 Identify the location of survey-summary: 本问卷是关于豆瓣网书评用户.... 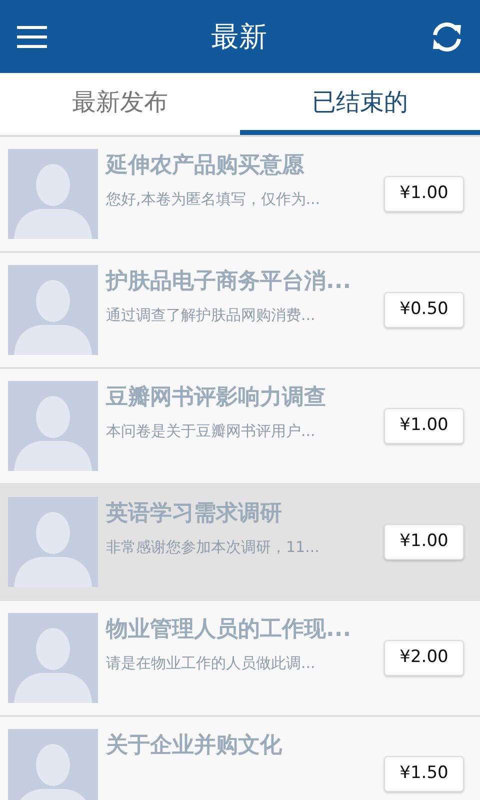
(211, 431).